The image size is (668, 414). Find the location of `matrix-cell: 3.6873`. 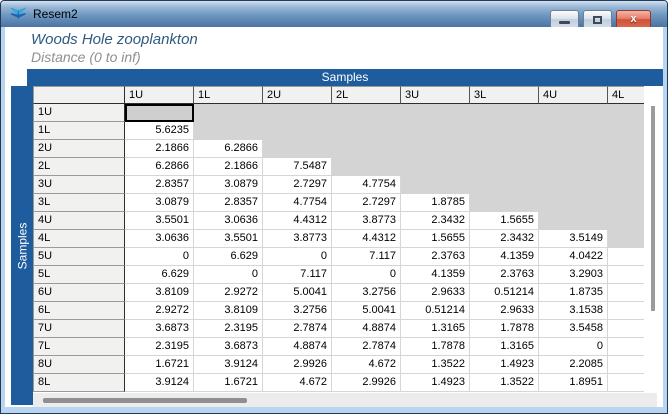

matrix-cell: 3.6873 is located at coordinates (228, 347).